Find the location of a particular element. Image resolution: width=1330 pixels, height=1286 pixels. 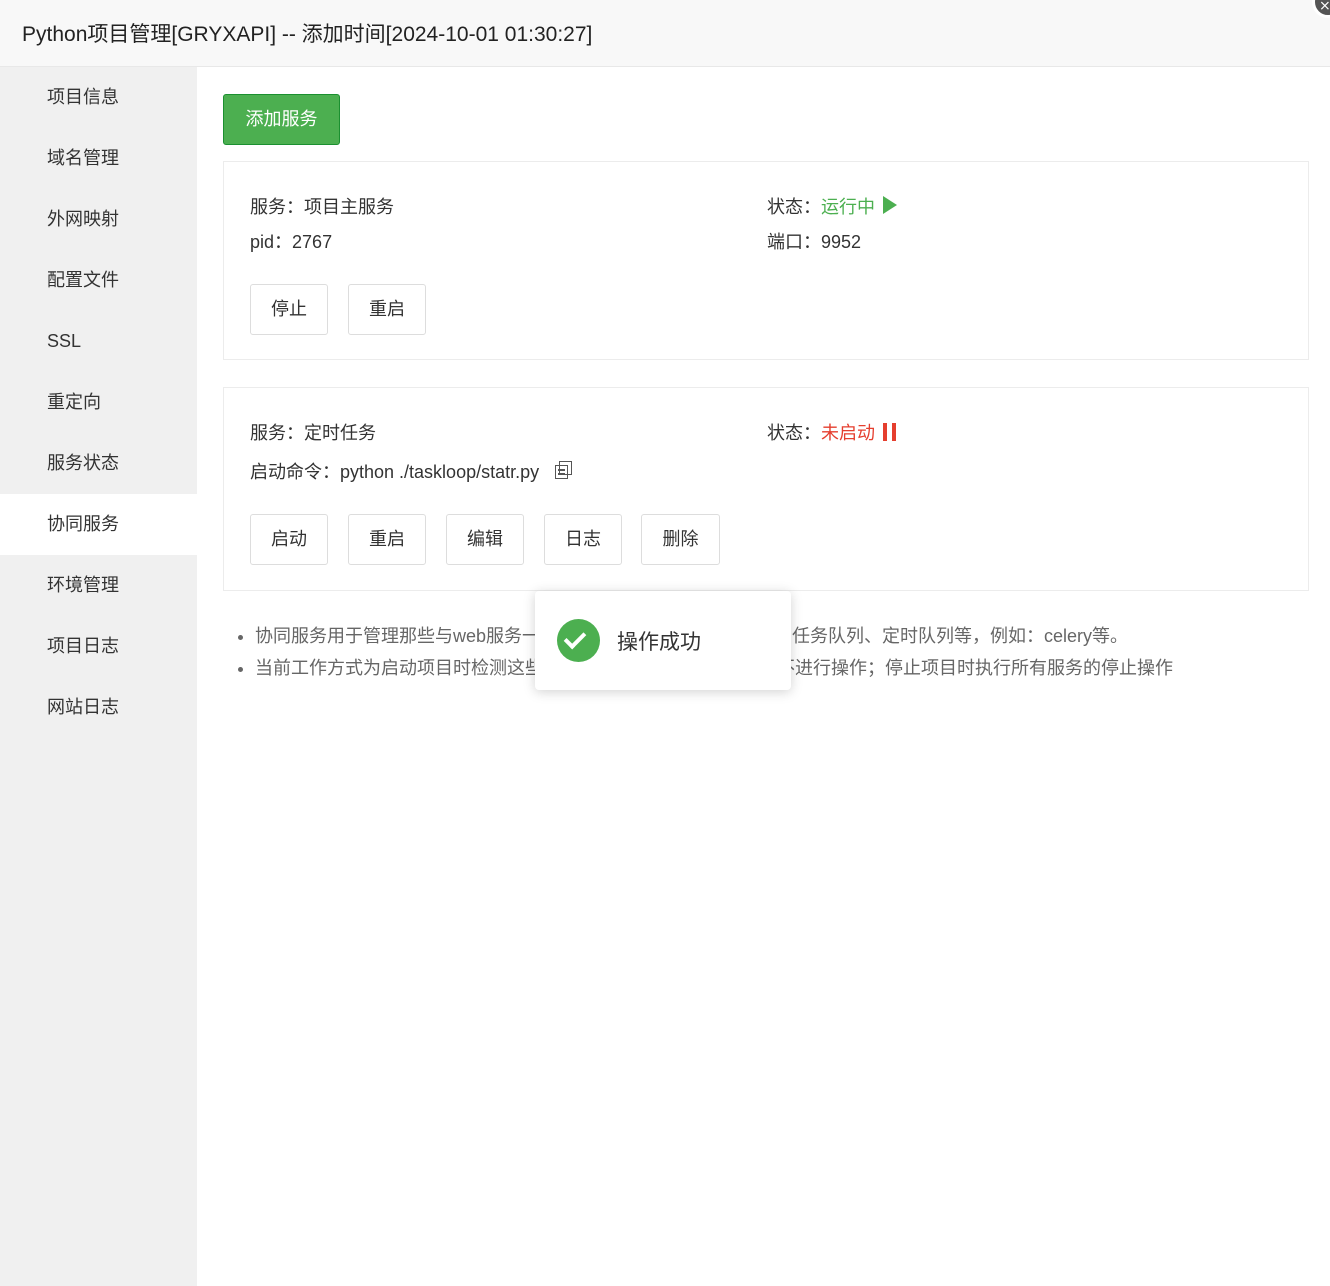

start-button: 启动 is located at coordinates (289, 539).